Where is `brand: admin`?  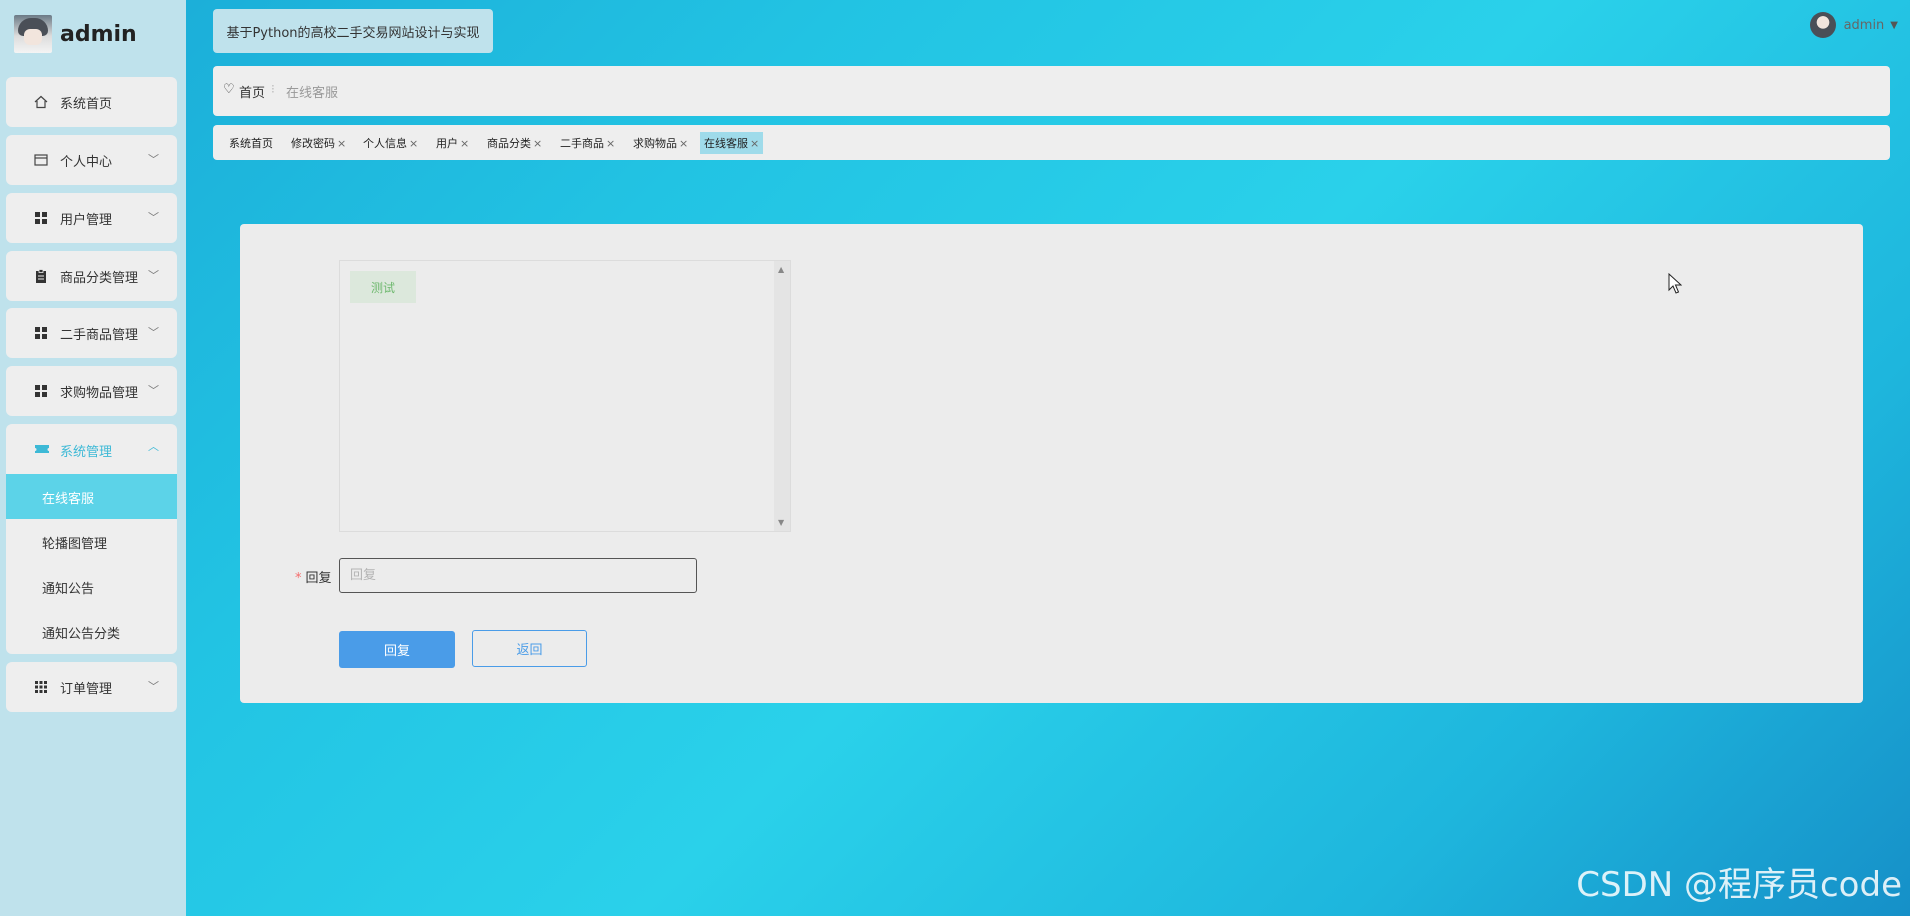 brand: admin is located at coordinates (75, 34).